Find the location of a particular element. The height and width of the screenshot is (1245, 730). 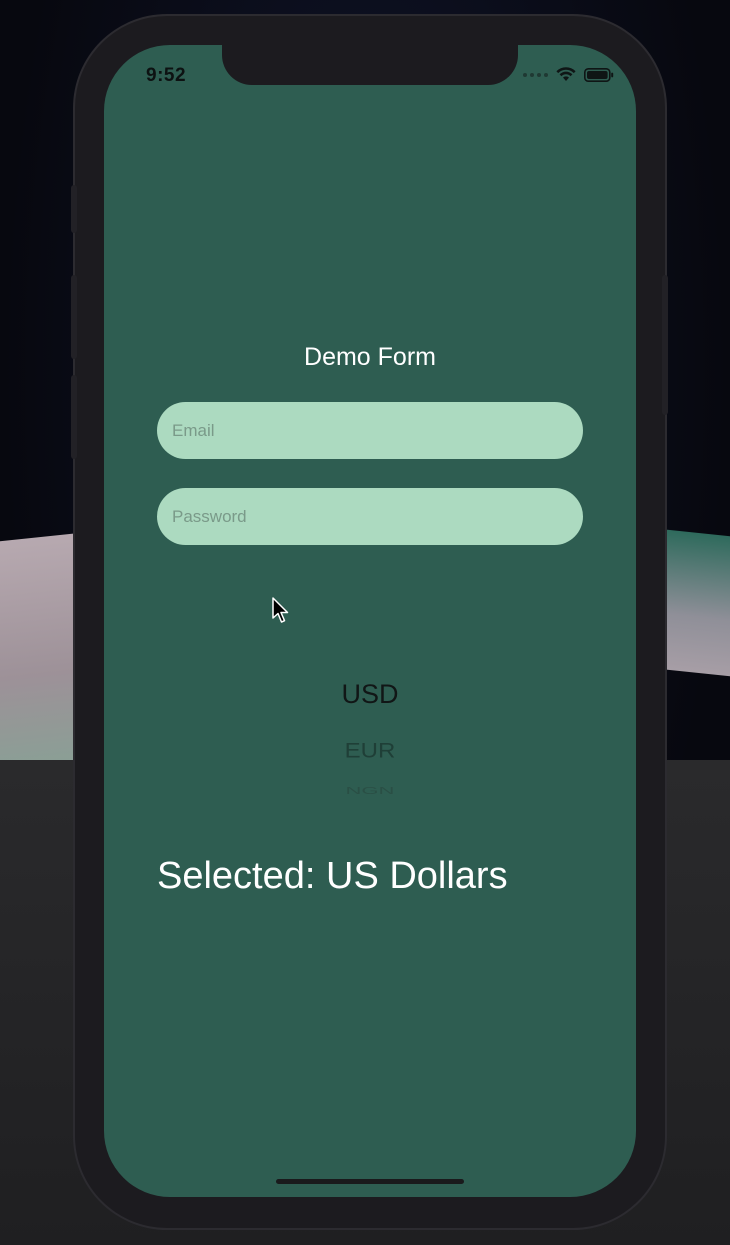

picker-option-ngn: NGN is located at coordinates (370, 791).